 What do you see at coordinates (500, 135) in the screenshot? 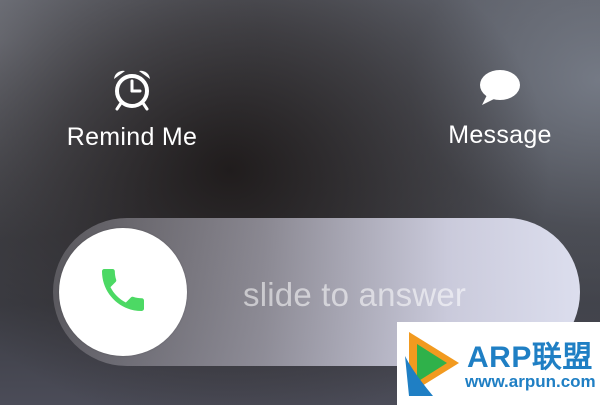
I see `message-label: Message` at bounding box center [500, 135].